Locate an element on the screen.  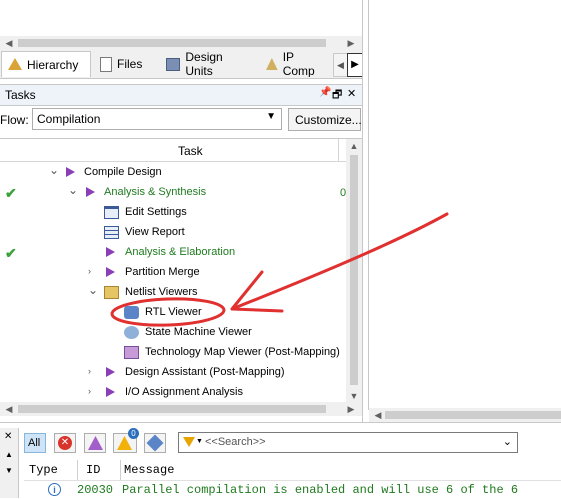
red-annotation is located at coordinates (279, 269).